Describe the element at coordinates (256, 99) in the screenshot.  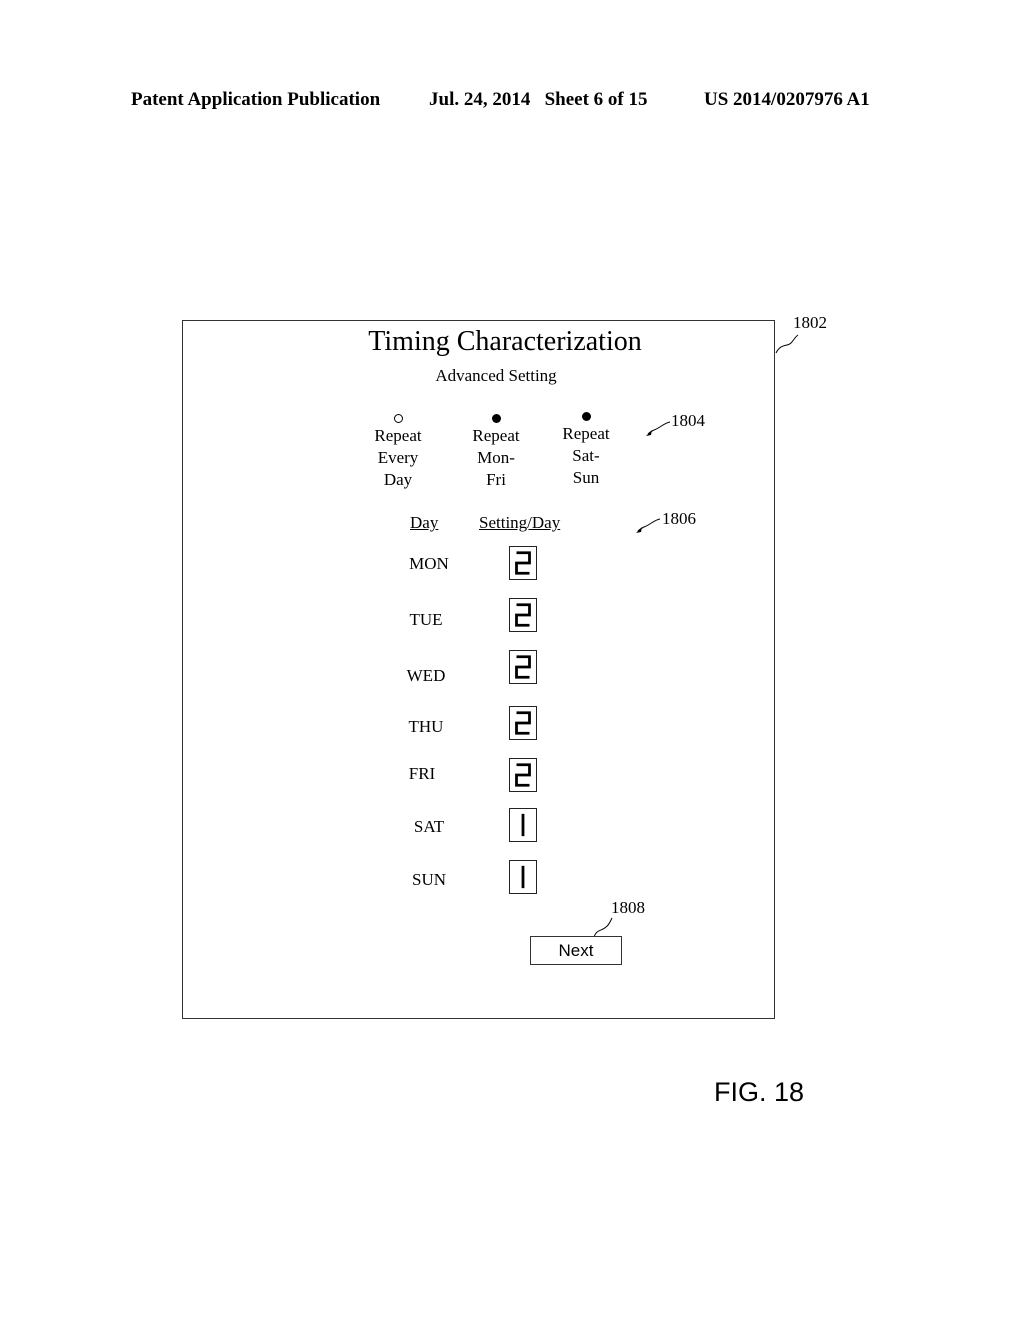
I see `publication-label: Patent Application Publication` at that location.